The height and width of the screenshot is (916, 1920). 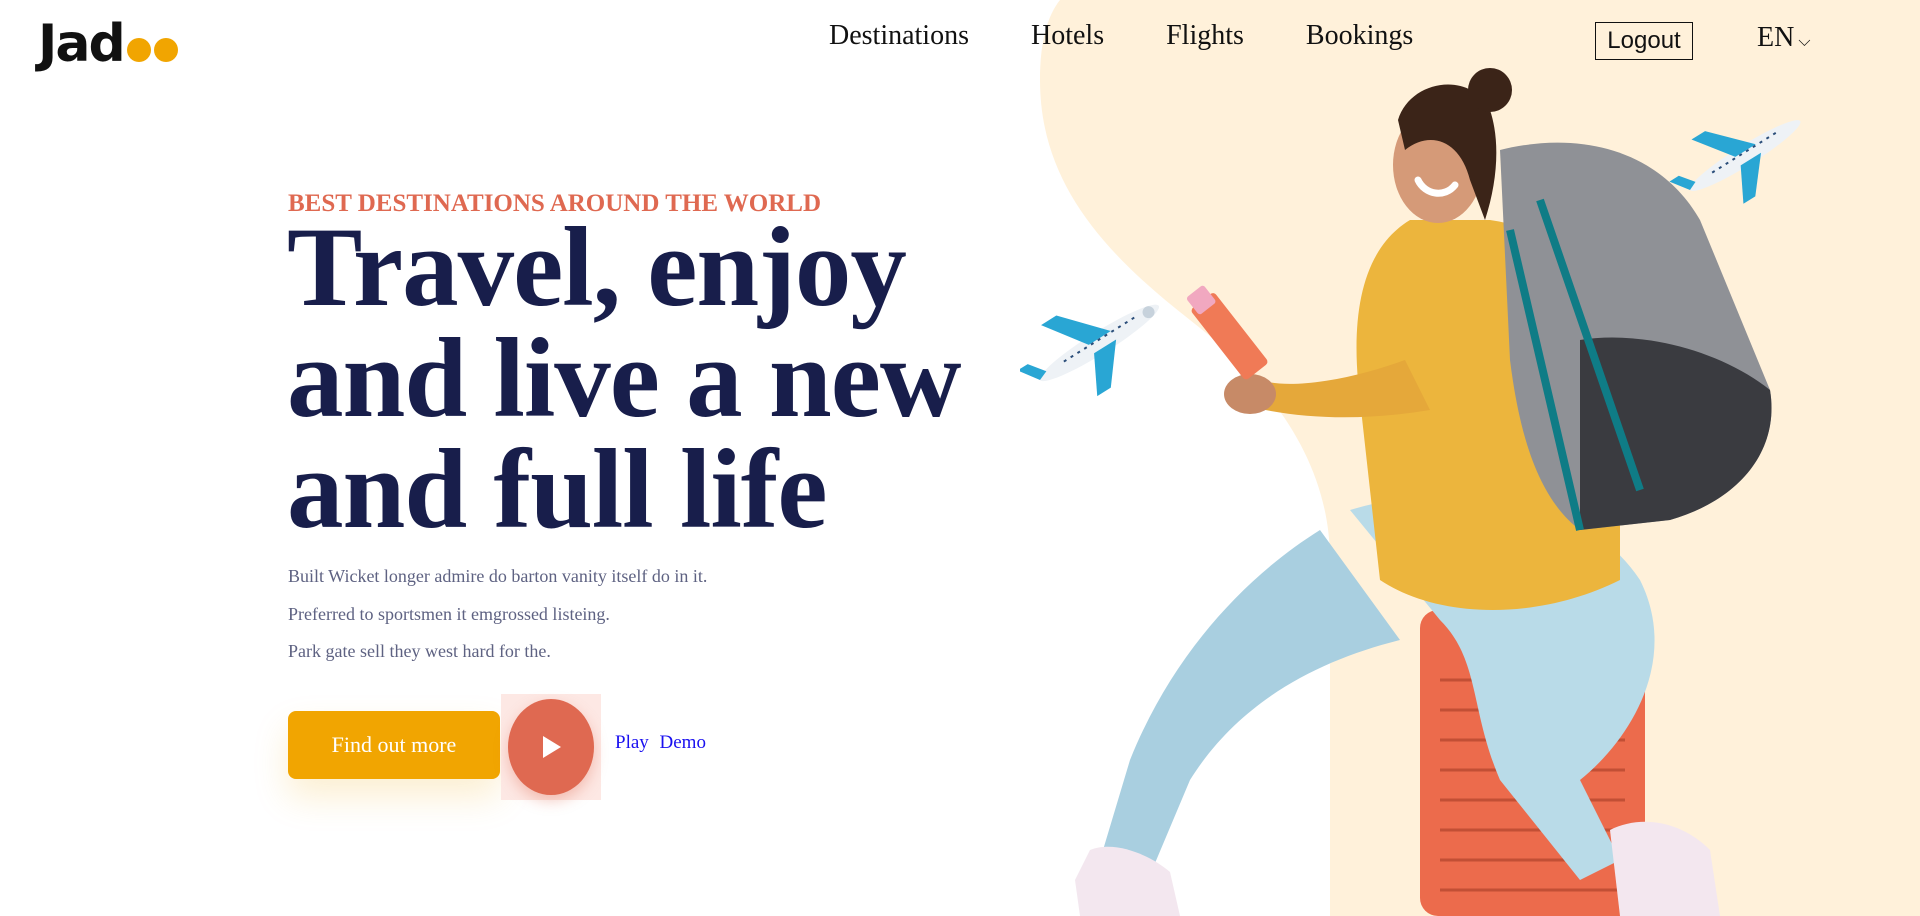 I want to click on play-icon, so click(x=552, y=747).